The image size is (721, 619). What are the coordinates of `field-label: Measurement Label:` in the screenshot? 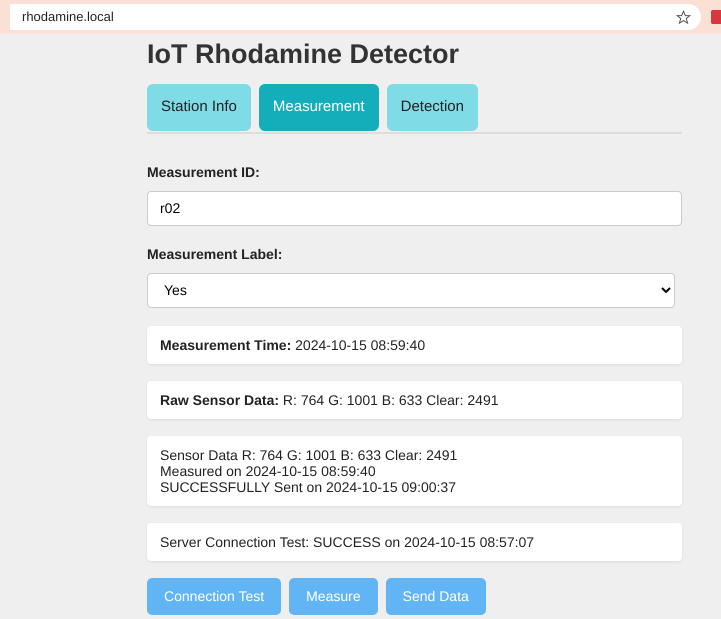 It's located at (215, 254).